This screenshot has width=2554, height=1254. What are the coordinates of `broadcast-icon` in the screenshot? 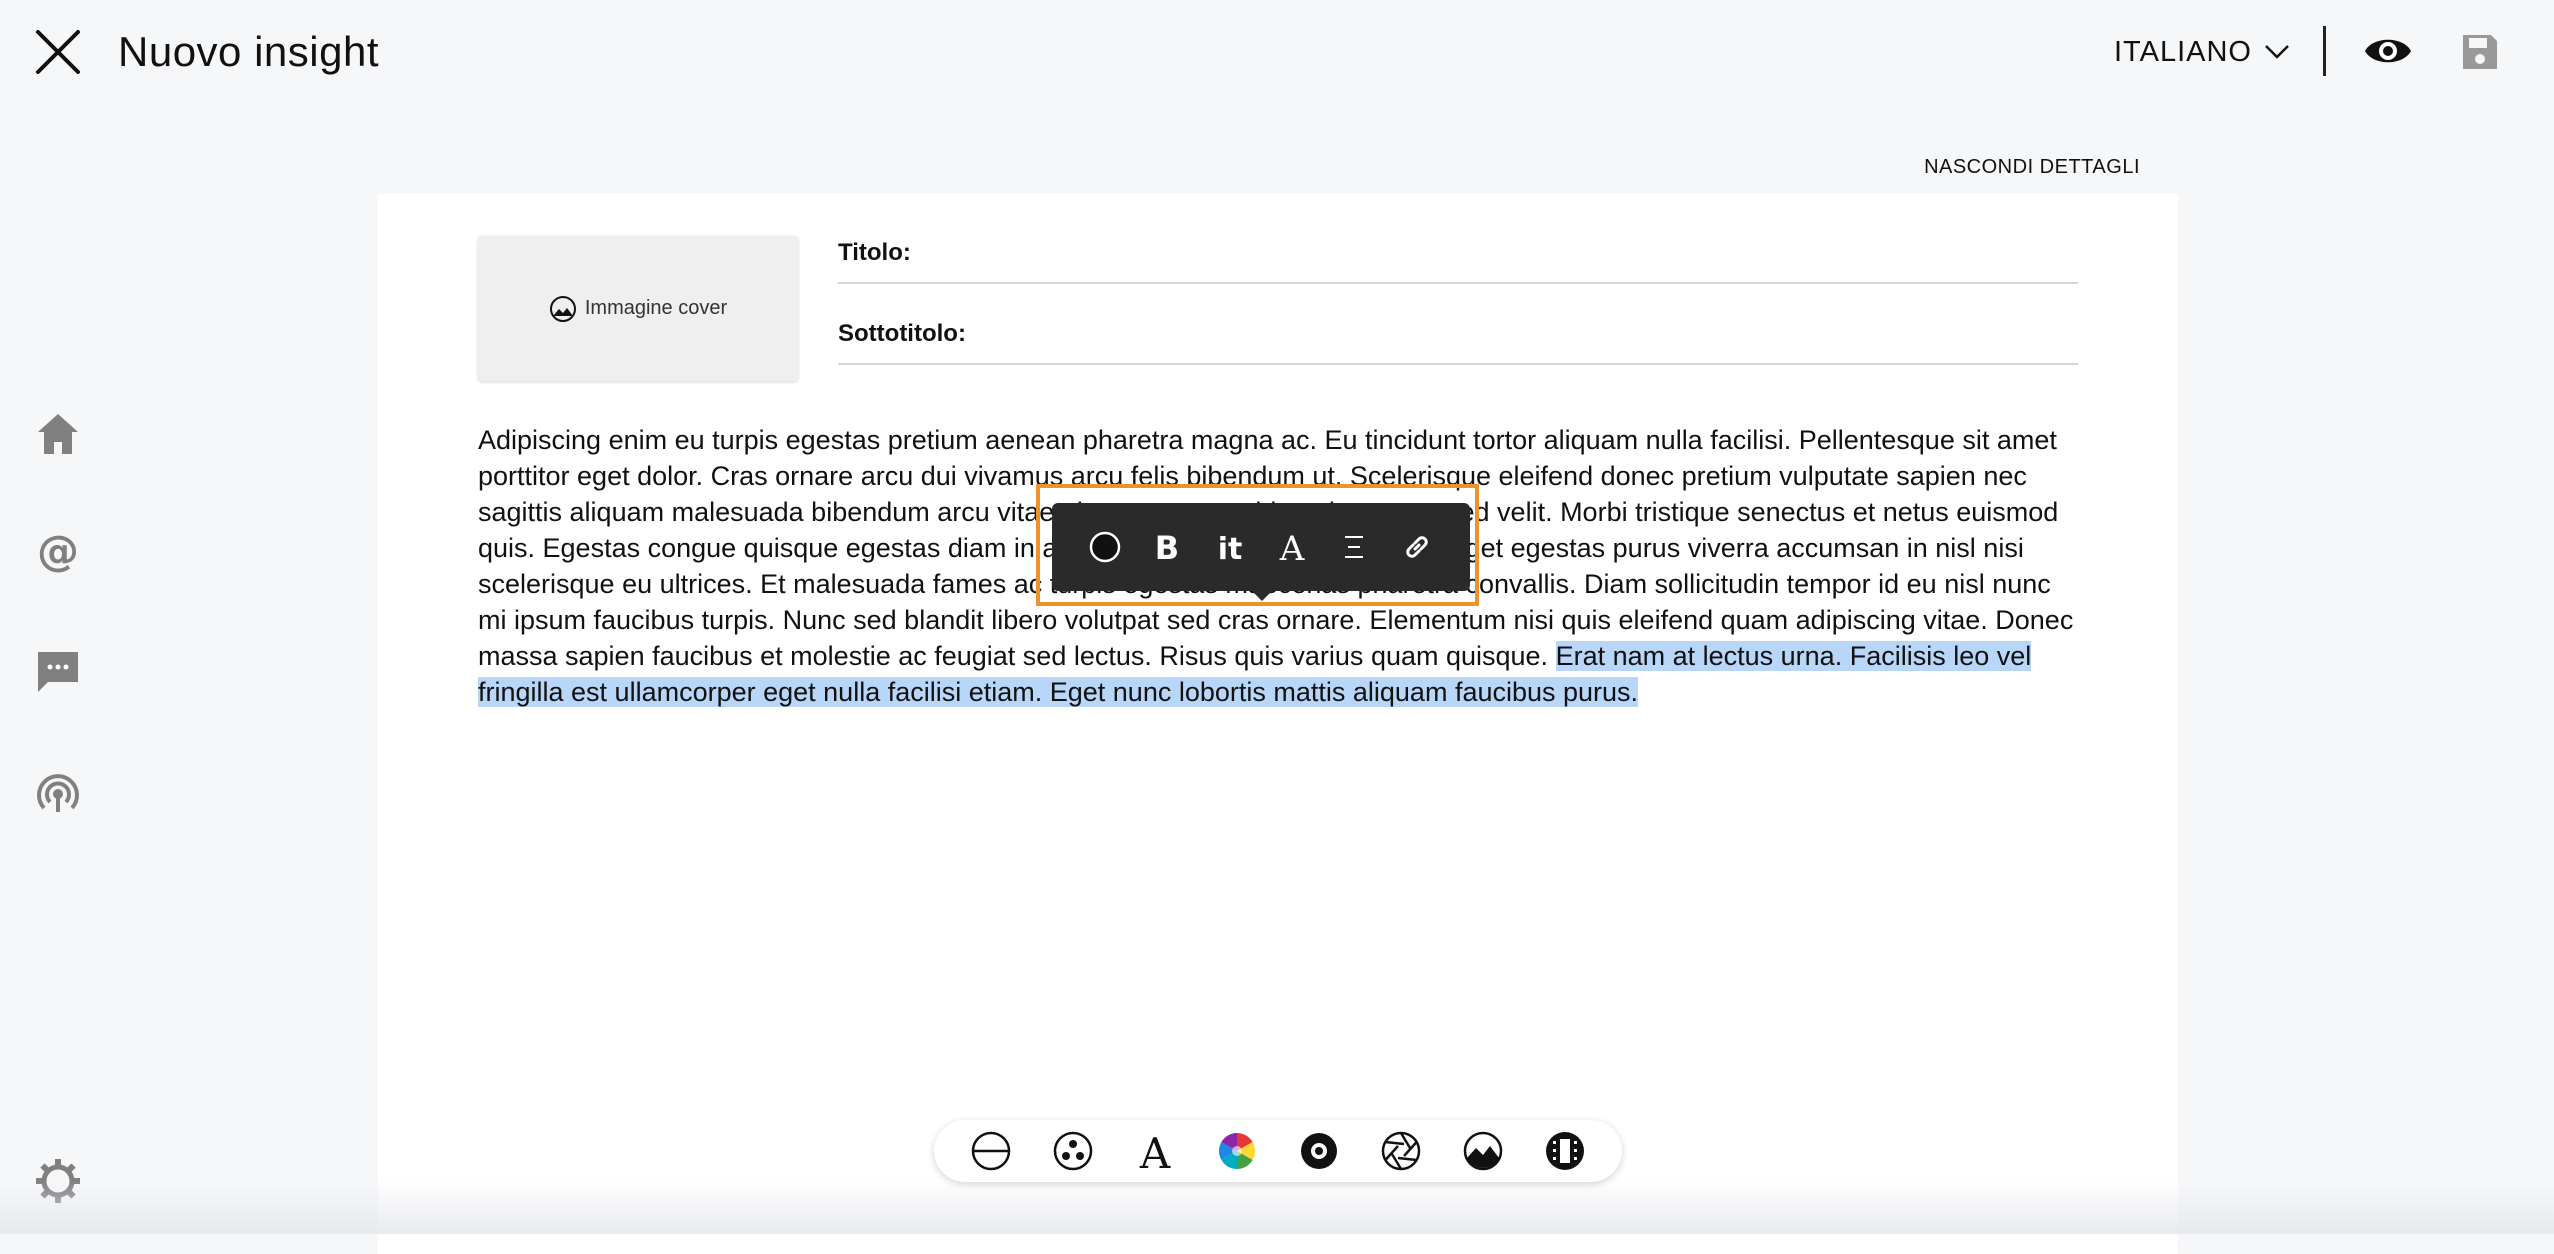 It's located at (58, 793).